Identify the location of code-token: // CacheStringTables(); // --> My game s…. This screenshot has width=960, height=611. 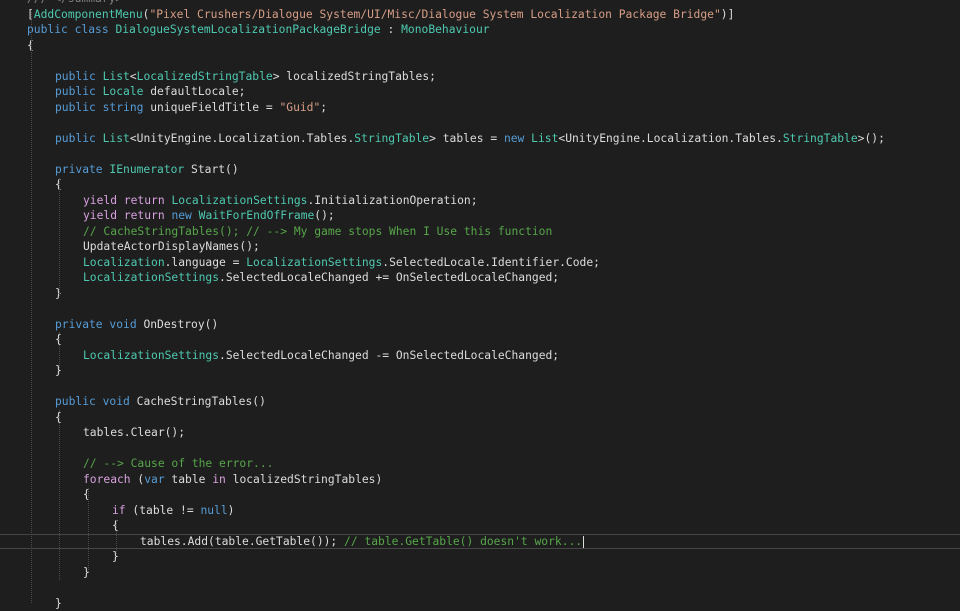
(317, 231).